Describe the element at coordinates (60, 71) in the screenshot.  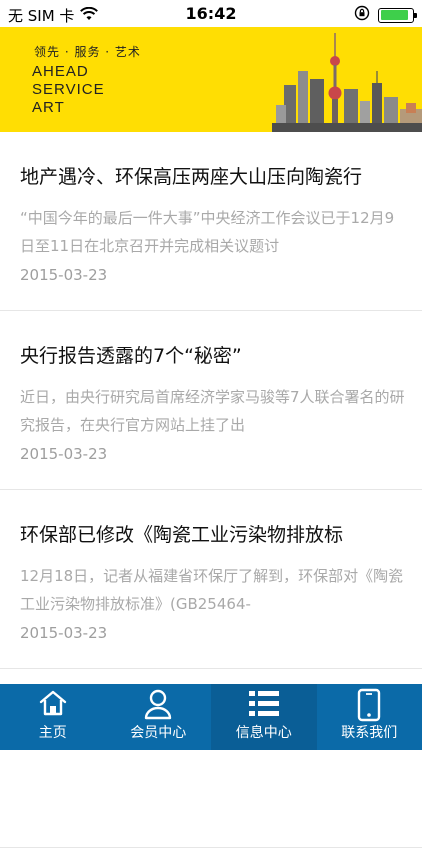
I see `banner-line-ahead: AHEAD` at that location.